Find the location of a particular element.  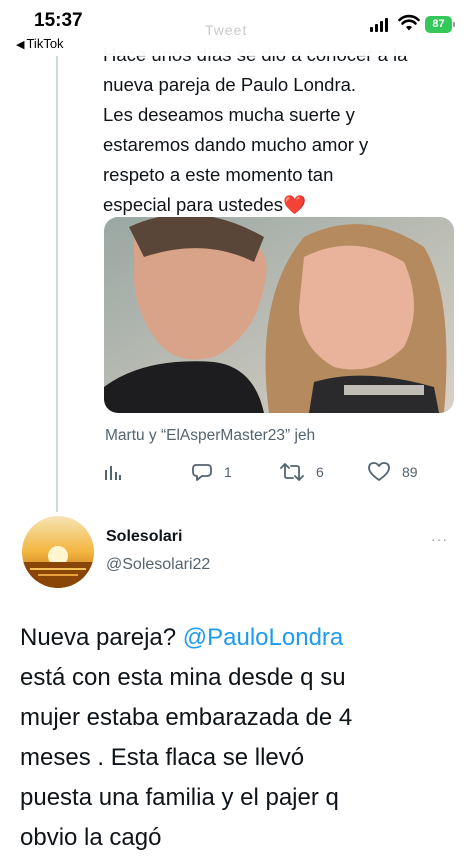

tweet-line: obvio la cagó is located at coordinates (91, 837).